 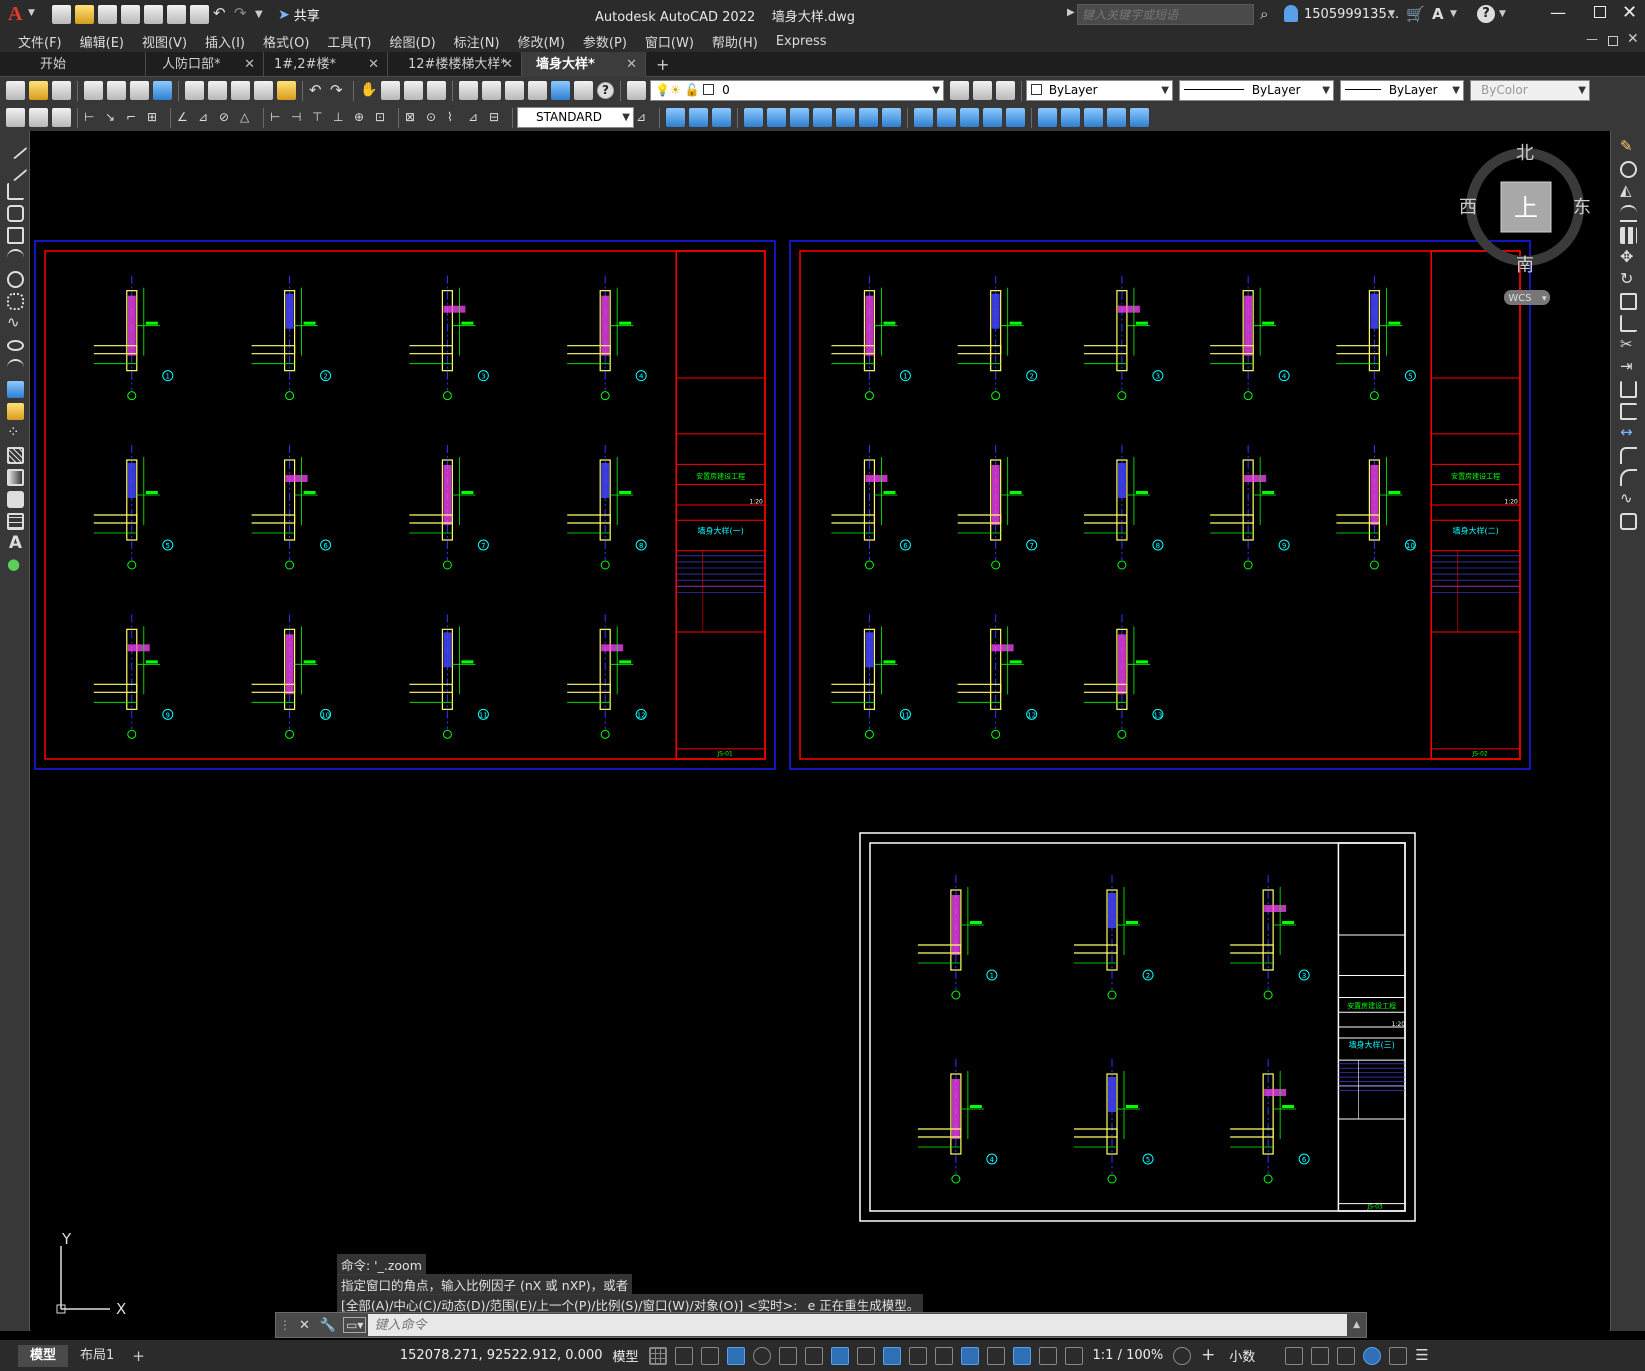 I want to click on tab-civil-defense: 人防口部* ✕, so click(x=205, y=64).